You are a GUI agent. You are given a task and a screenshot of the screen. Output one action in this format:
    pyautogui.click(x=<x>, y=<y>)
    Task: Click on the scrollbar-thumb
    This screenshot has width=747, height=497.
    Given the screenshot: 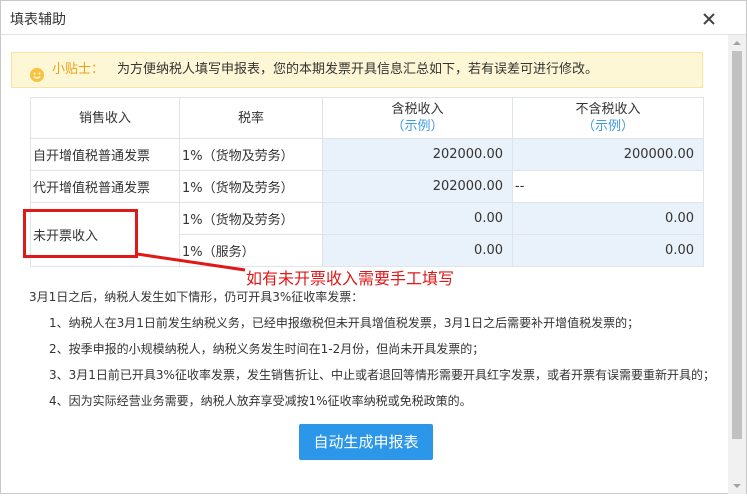 What is the action you would take?
    pyautogui.click(x=737, y=245)
    